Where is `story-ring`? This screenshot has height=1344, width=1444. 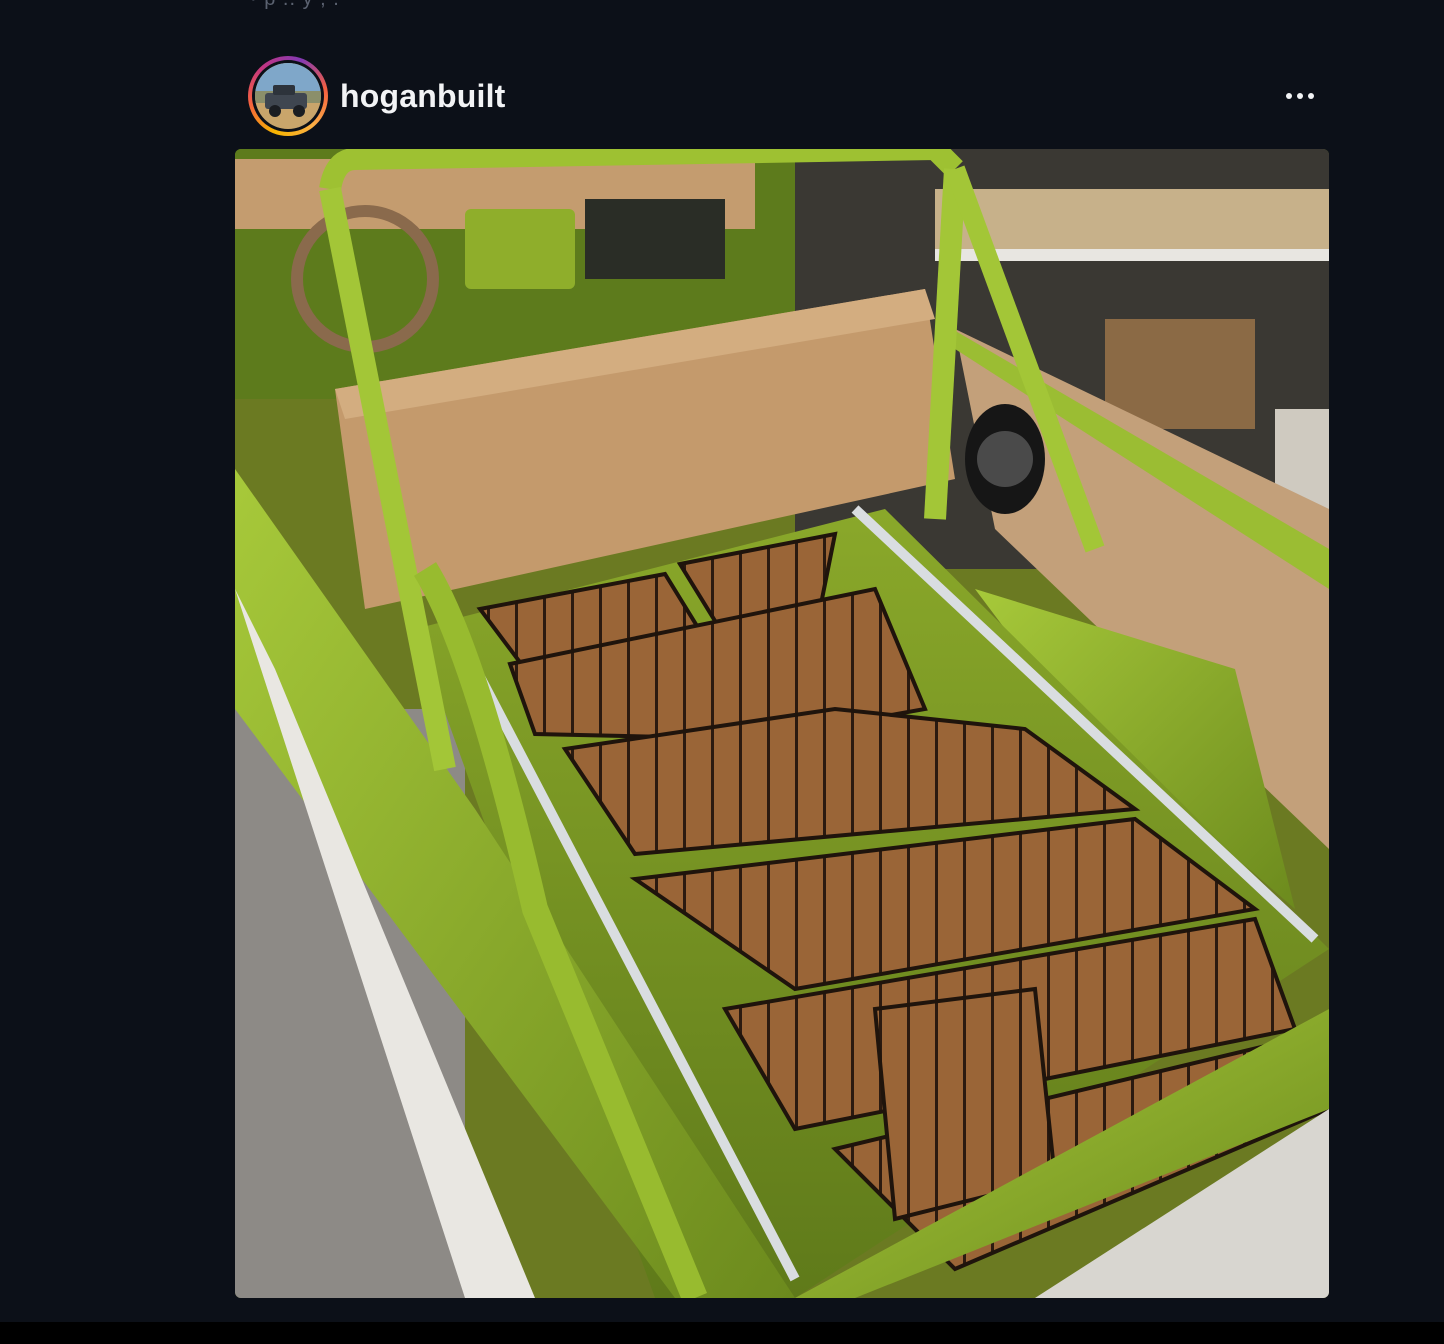 story-ring is located at coordinates (288, 96).